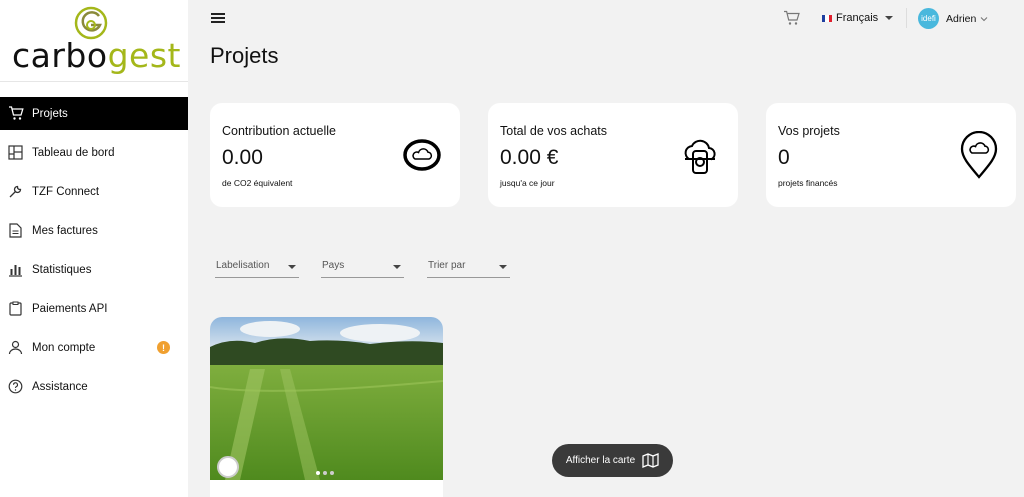 This screenshot has width=1024, height=497. What do you see at coordinates (257, 183) in the screenshot?
I see `stat-subtitle: de CO2 équivalent` at bounding box center [257, 183].